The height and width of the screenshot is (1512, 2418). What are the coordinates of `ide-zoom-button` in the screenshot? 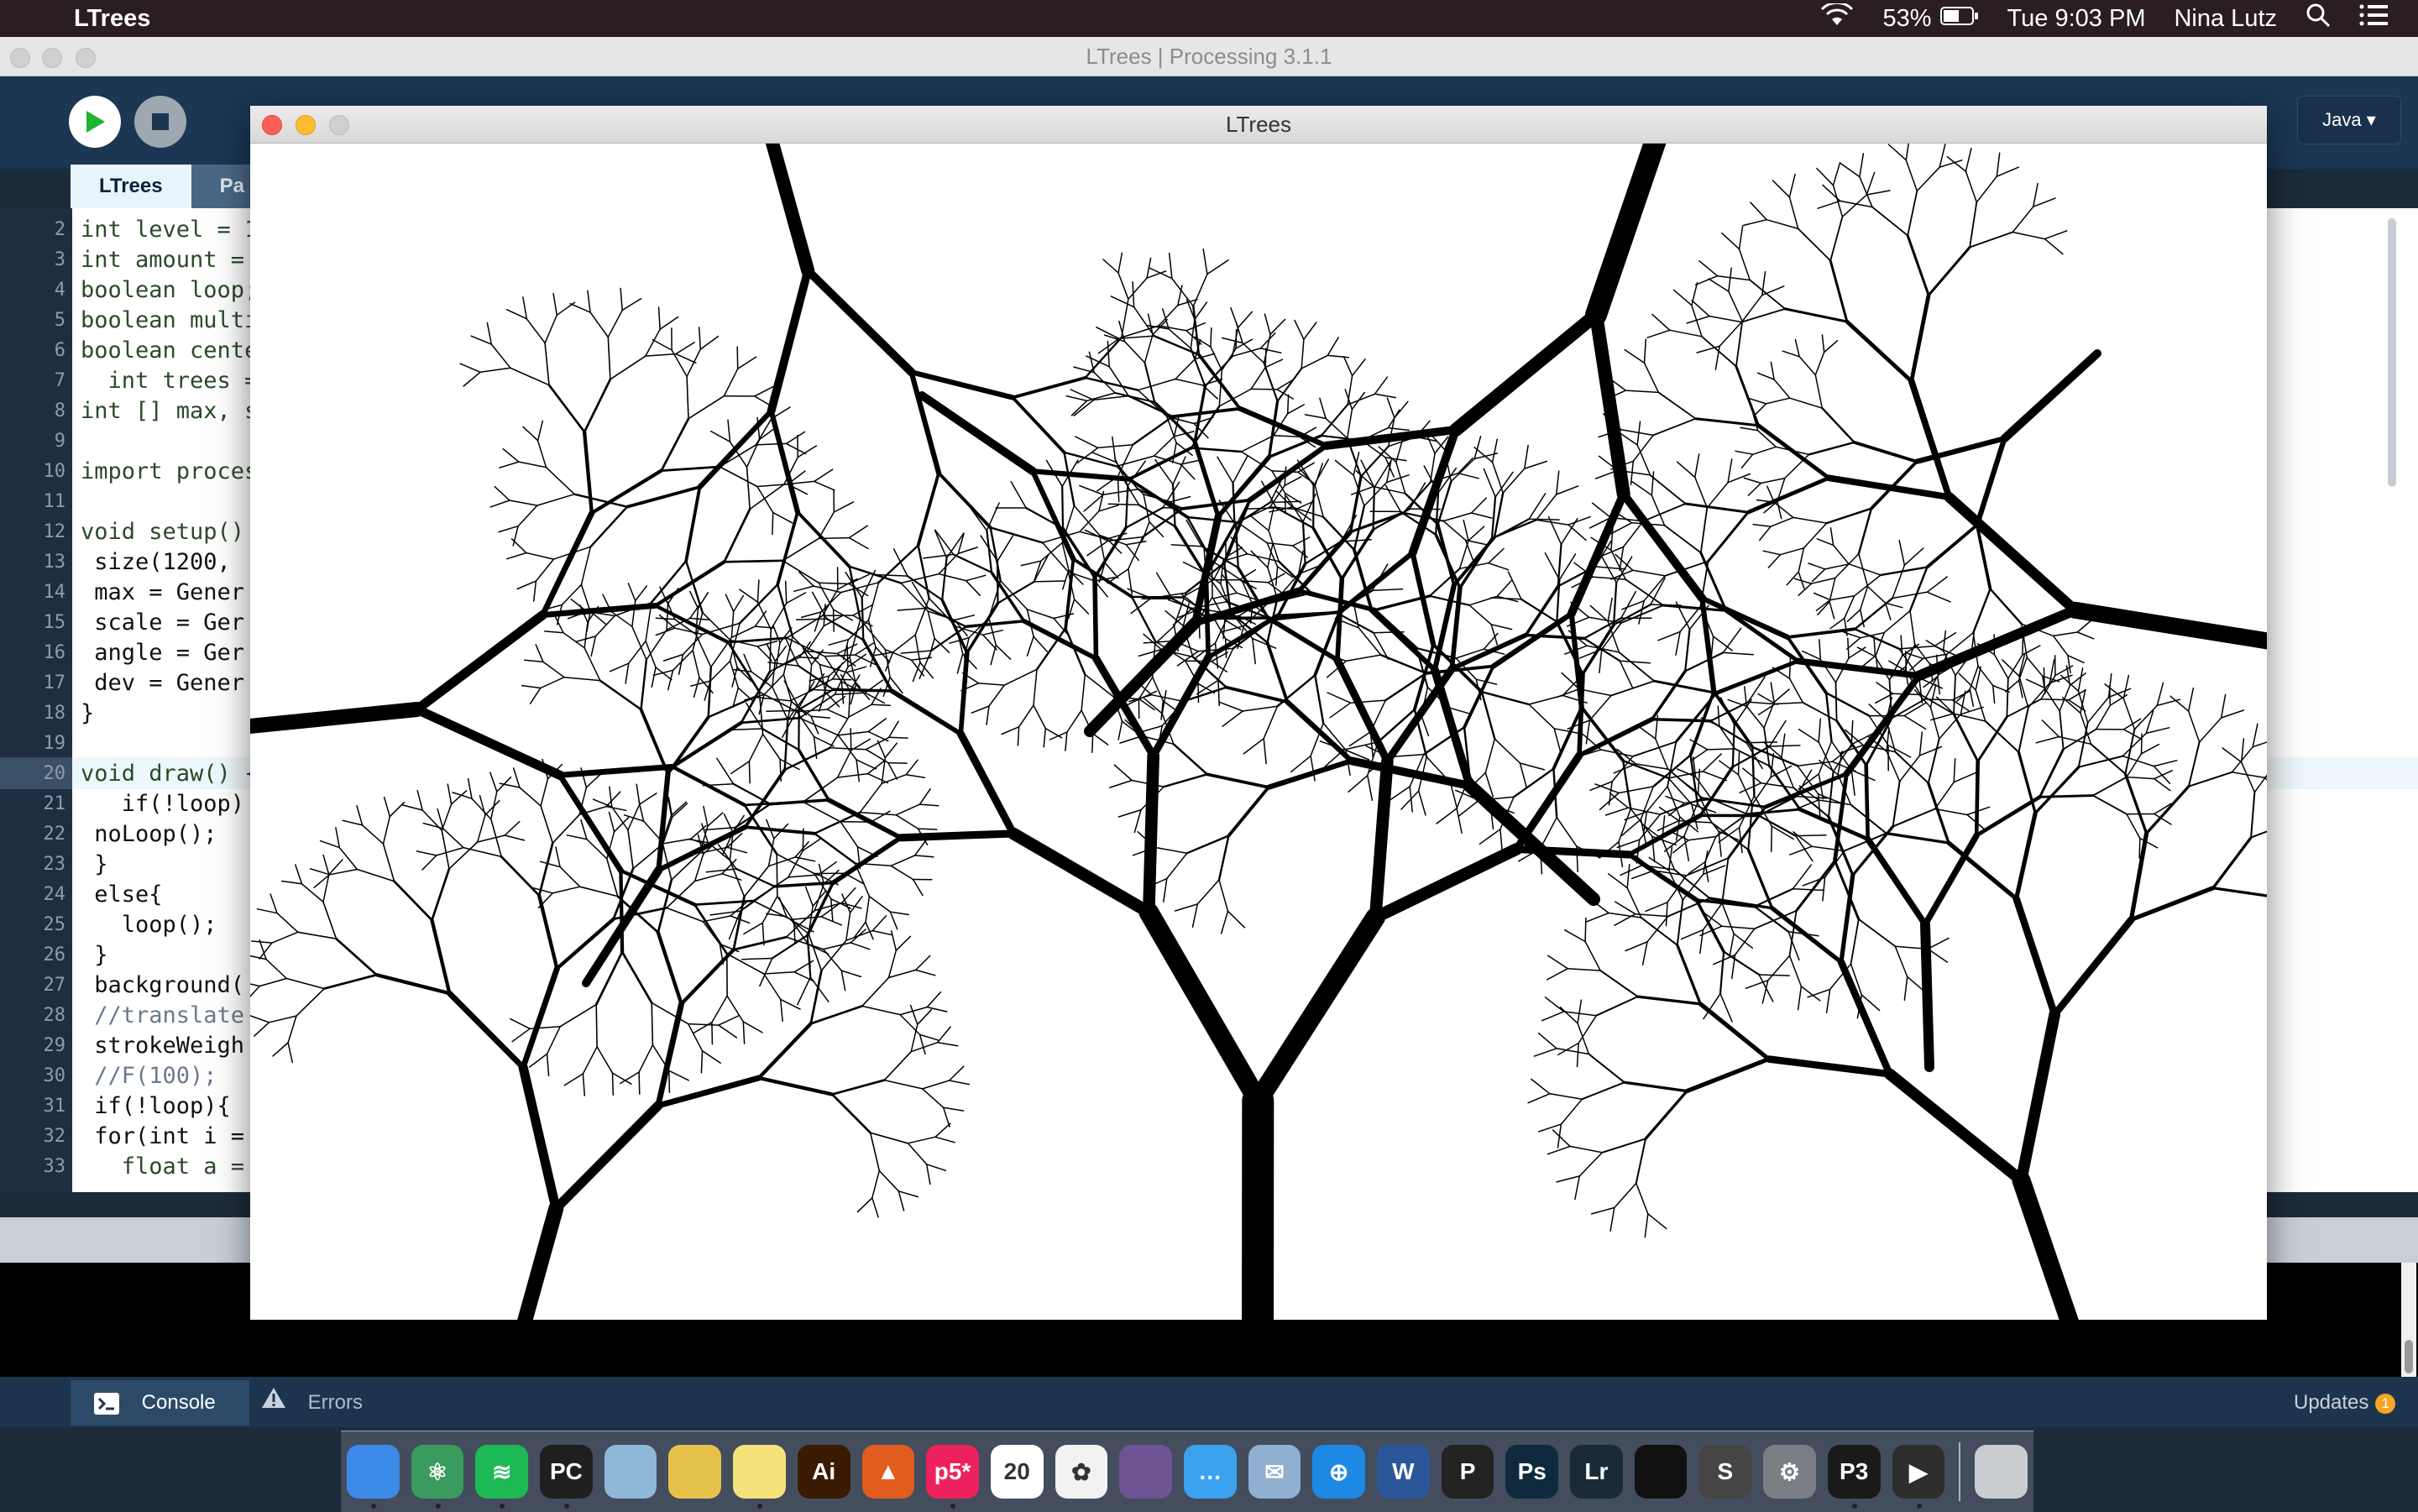 It's located at (86, 58).